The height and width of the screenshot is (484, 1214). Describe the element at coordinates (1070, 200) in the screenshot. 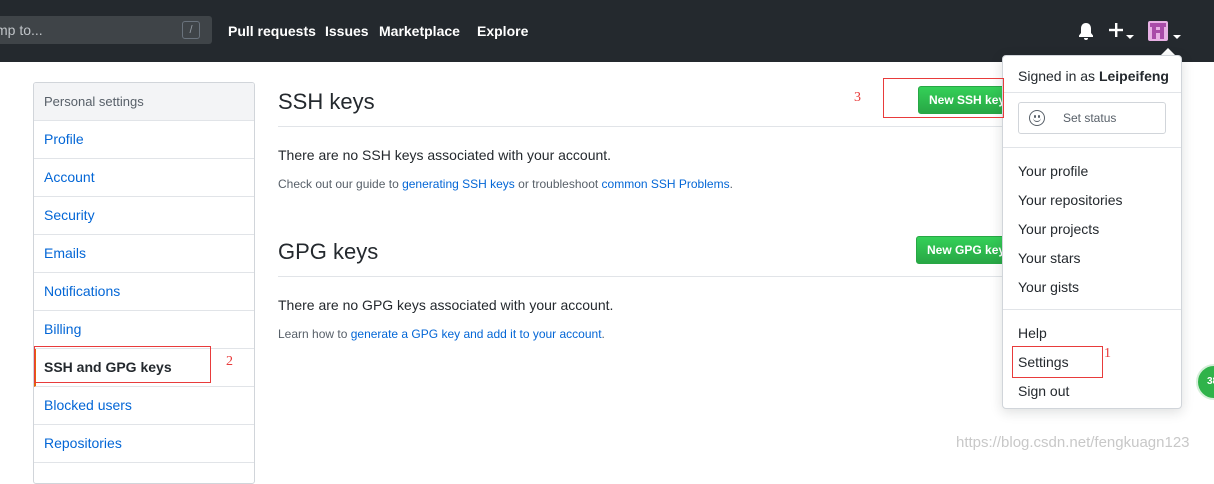

I see `menu-your-repositories: Your repositories` at that location.